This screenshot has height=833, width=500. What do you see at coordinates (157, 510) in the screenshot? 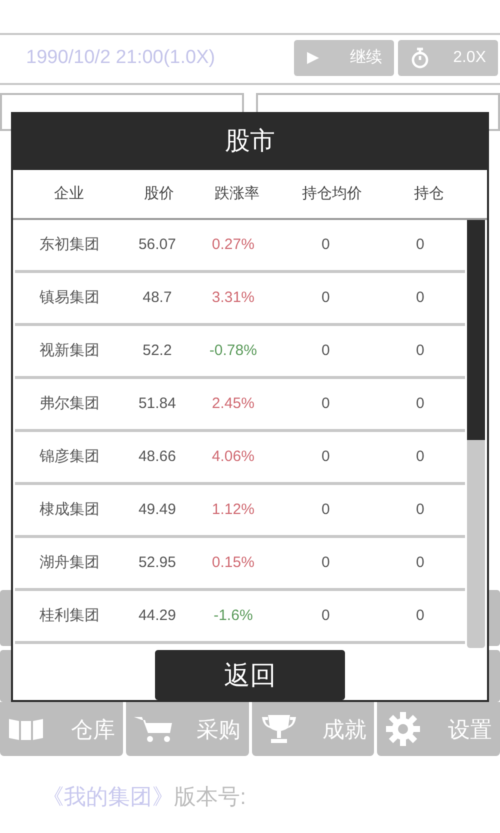
I see `table-cell-text: 49.49` at bounding box center [157, 510].